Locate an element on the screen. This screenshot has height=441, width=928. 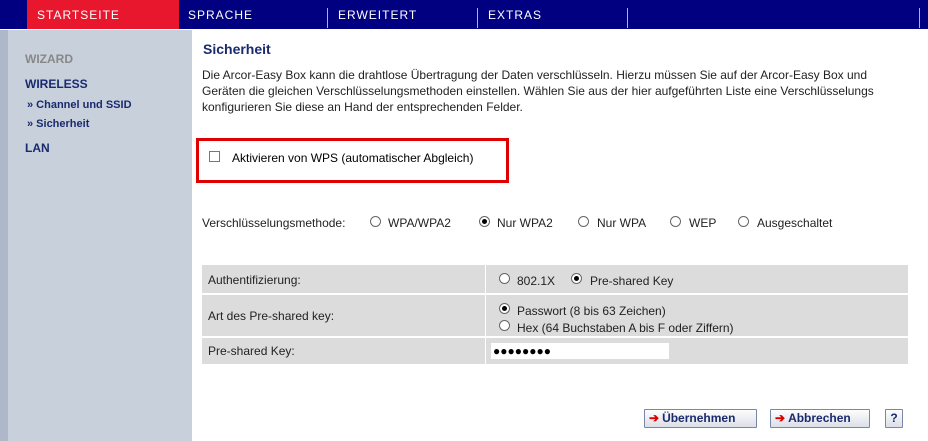
cancel-button-label: Abbrechen is located at coordinates (819, 418).